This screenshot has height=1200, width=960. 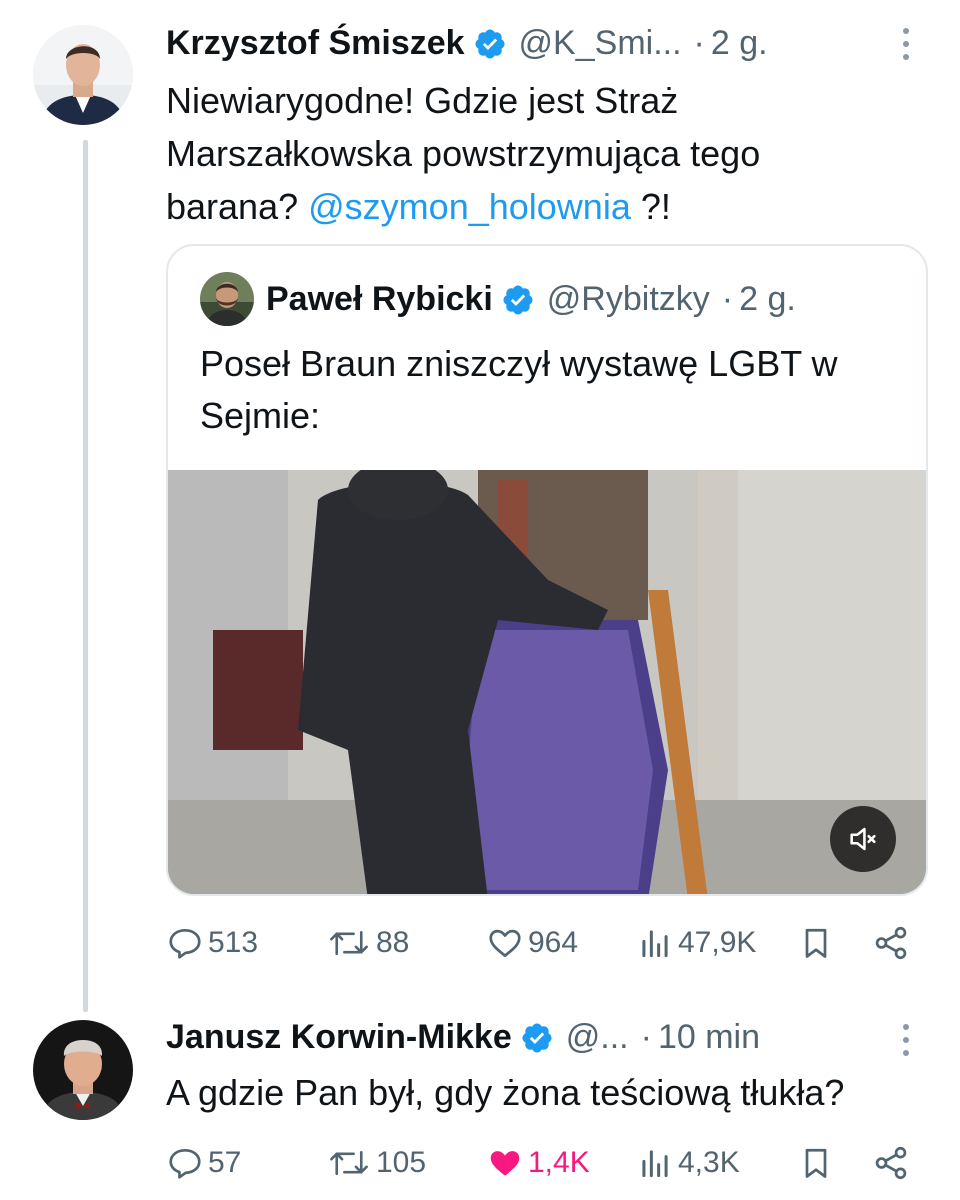 I want to click on quoted-tweet-header: Paweł Rybicki @Rybitzky · 2 g., so click(x=531, y=299).